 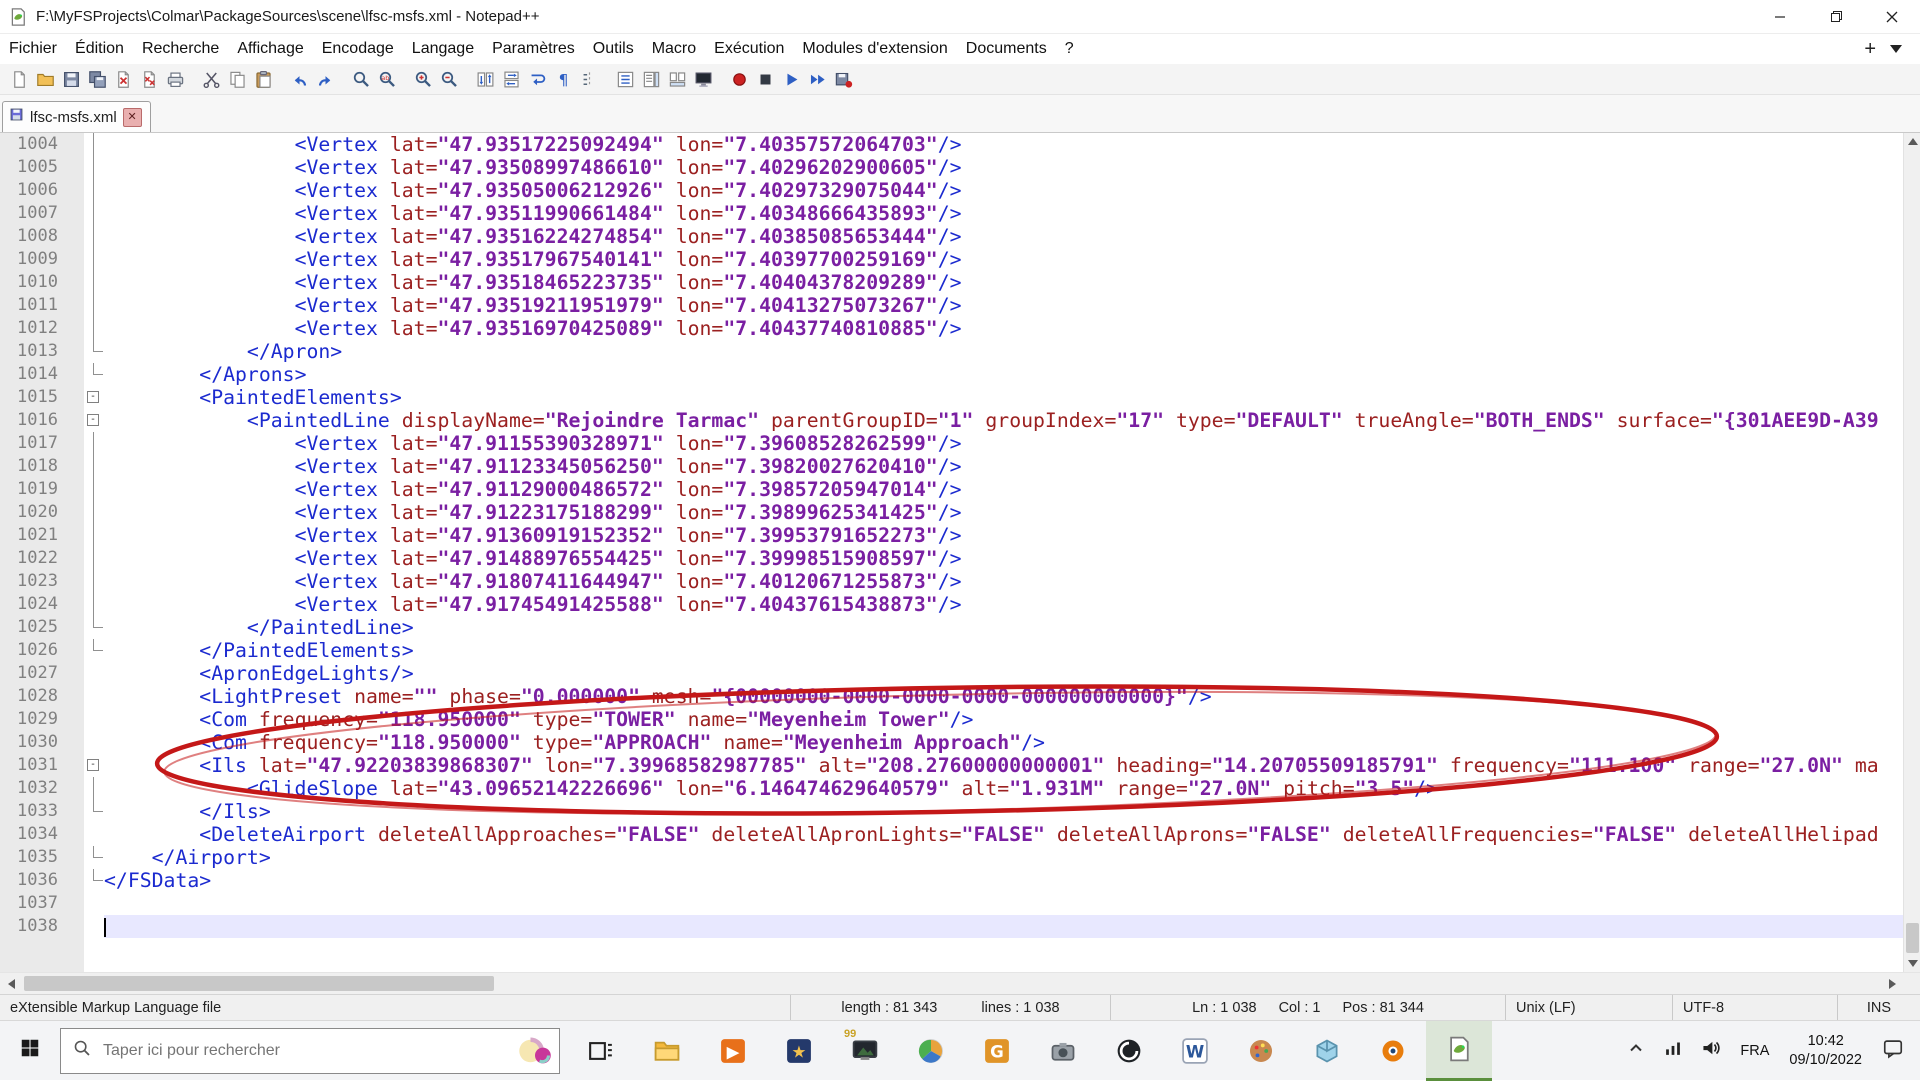 What do you see at coordinates (601, 1051) in the screenshot?
I see `task-view-button` at bounding box center [601, 1051].